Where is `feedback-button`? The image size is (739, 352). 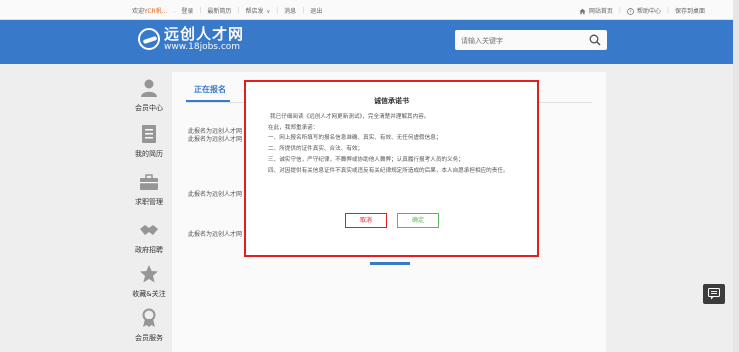
feedback-button is located at coordinates (714, 294).